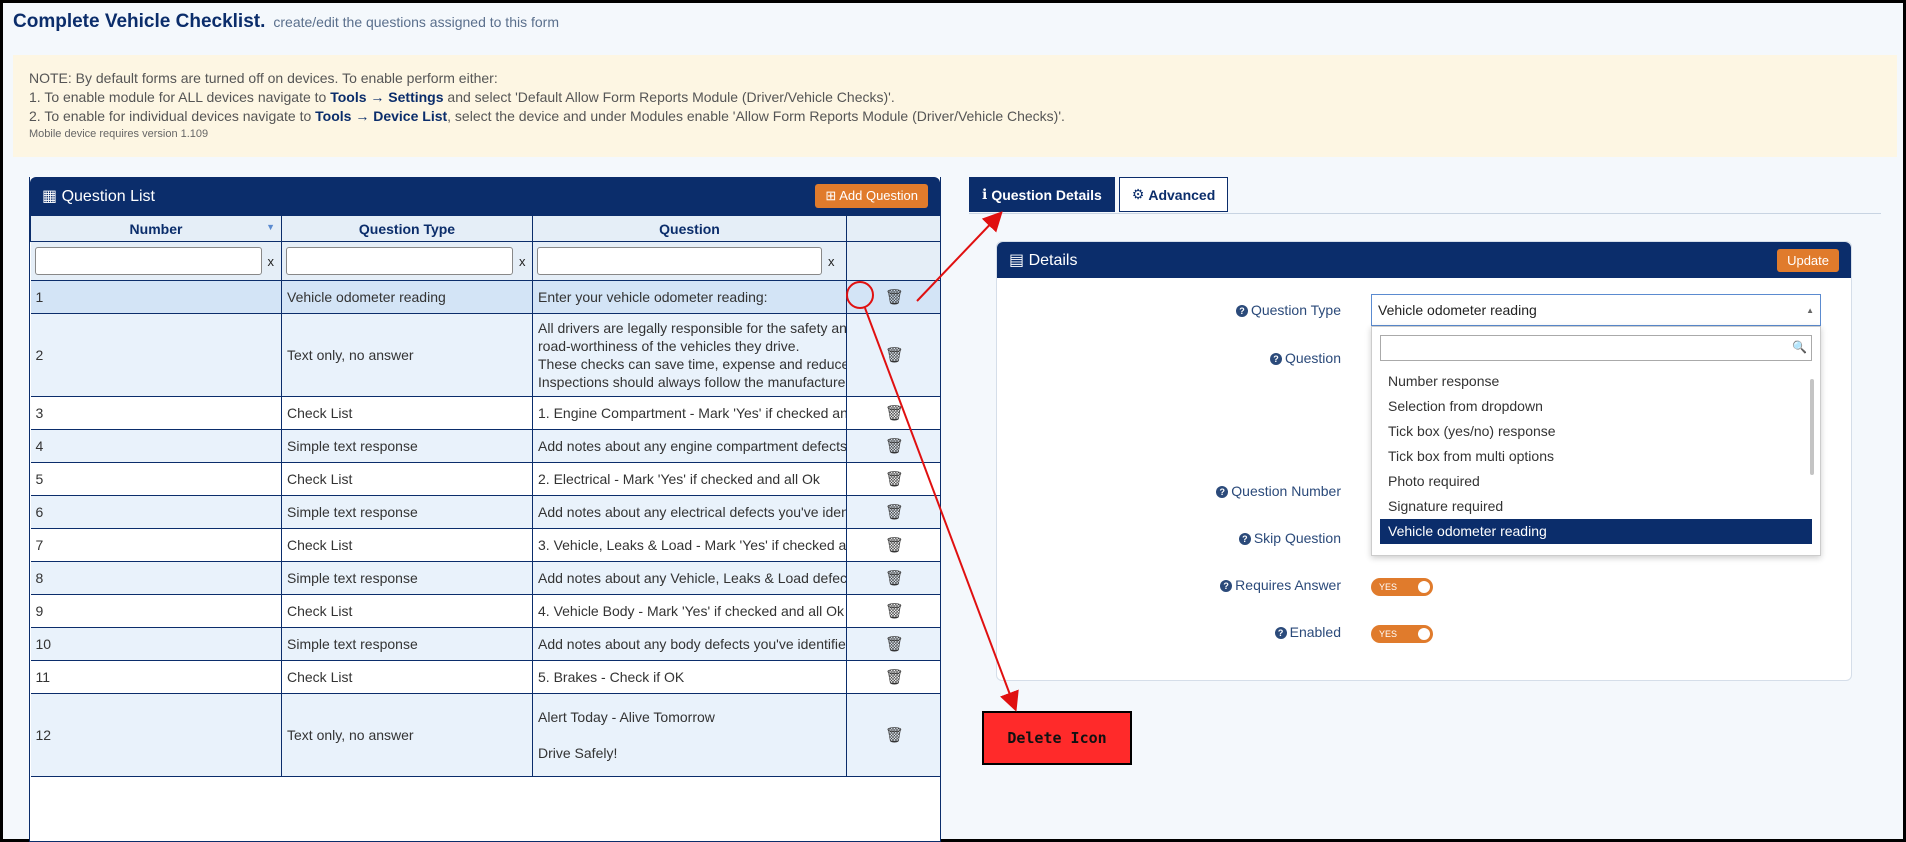 This screenshot has height=842, width=1906. What do you see at coordinates (689, 735) in the screenshot?
I see `question-line` at bounding box center [689, 735].